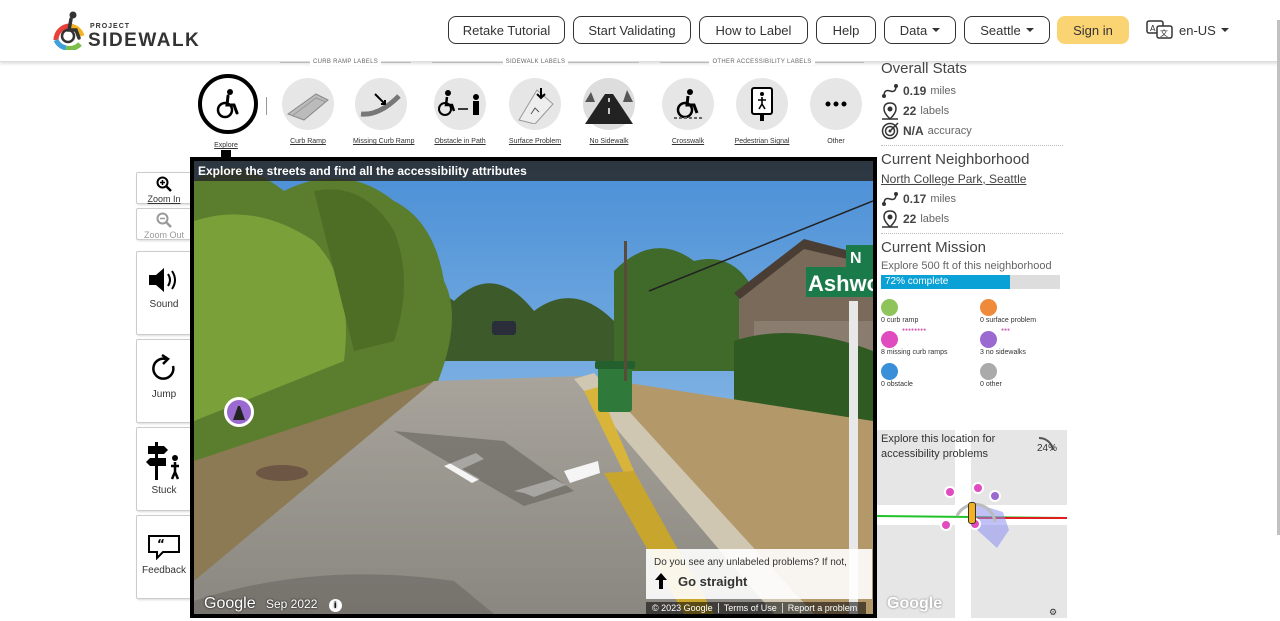  I want to click on sign-in-button: Sign in, so click(1093, 30).